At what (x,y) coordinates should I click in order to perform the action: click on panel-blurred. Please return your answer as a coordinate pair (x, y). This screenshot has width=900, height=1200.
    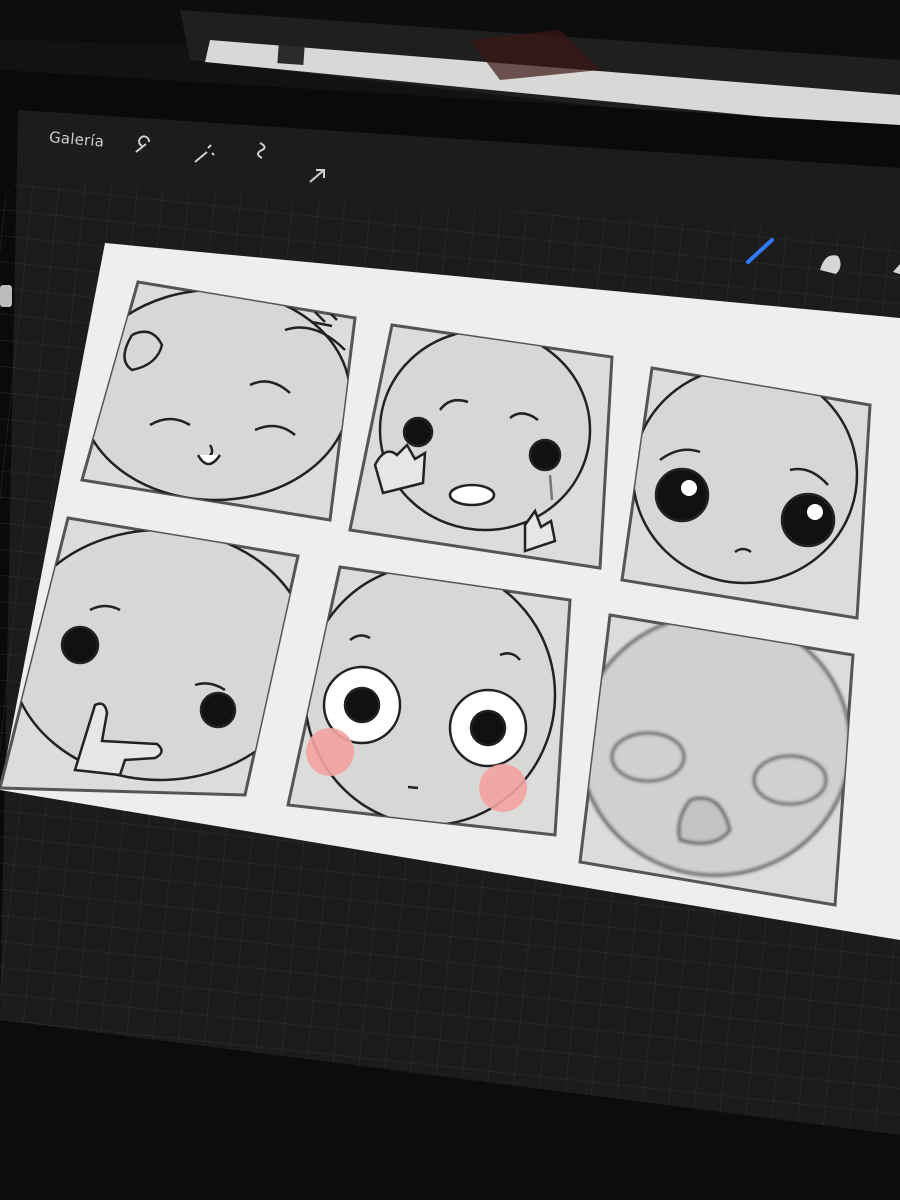
    Looking at the image, I should click on (716, 760).